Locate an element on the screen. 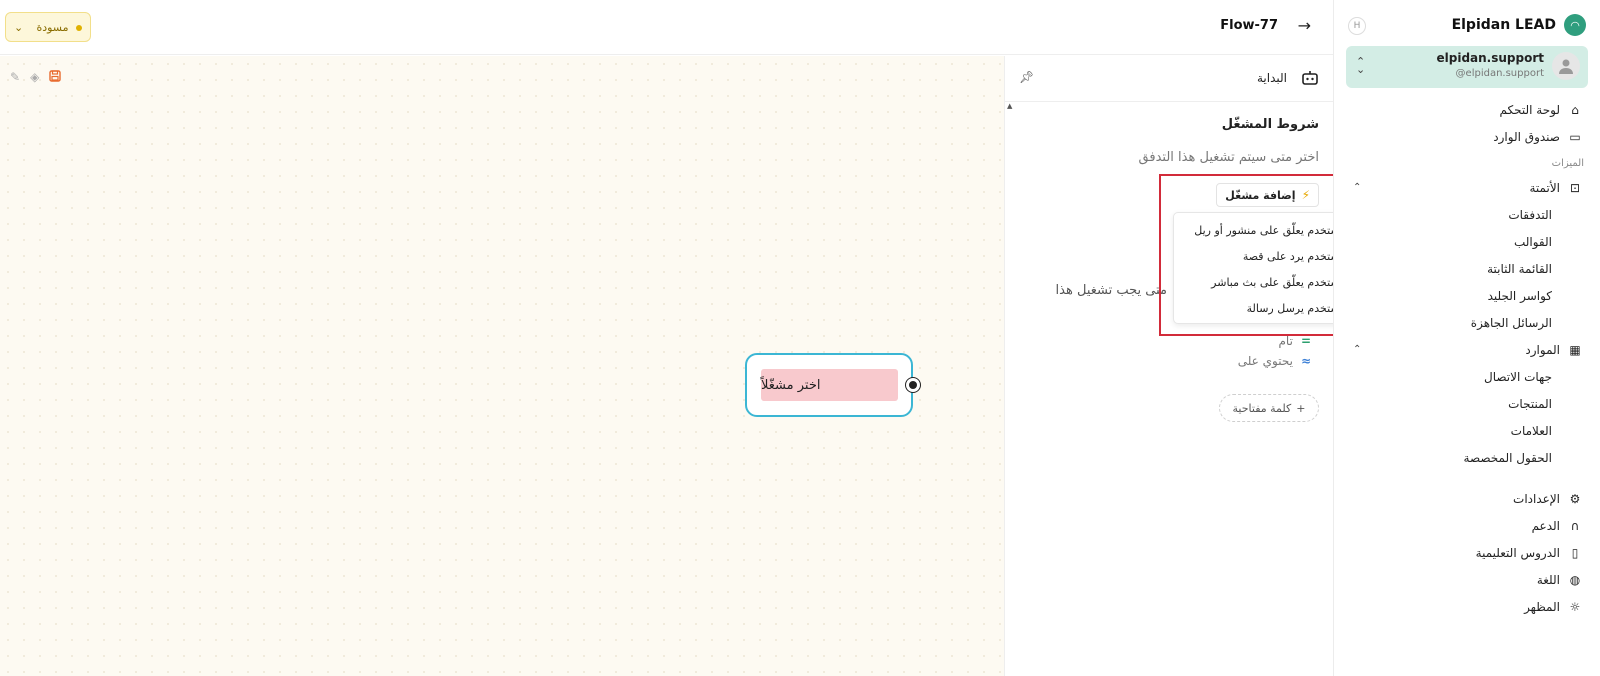  sidebar-item-appearance: ☼ المظهر is located at coordinates (1466, 606).